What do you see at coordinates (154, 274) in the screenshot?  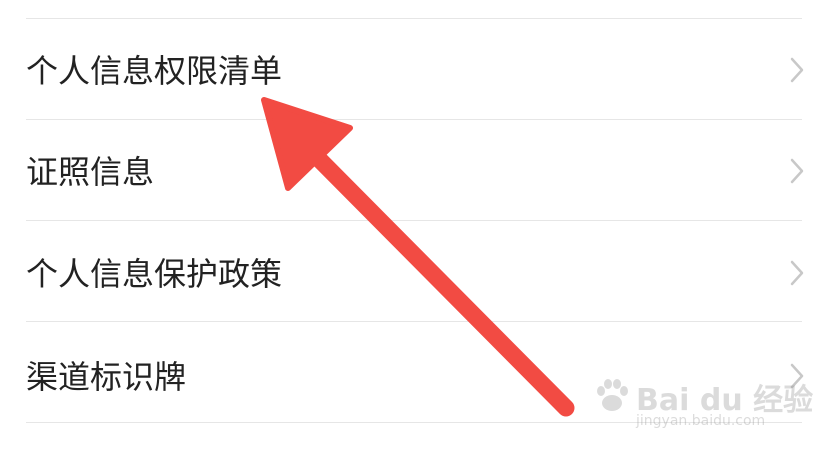 I see `menu-item-label: 个人信息保护政策` at bounding box center [154, 274].